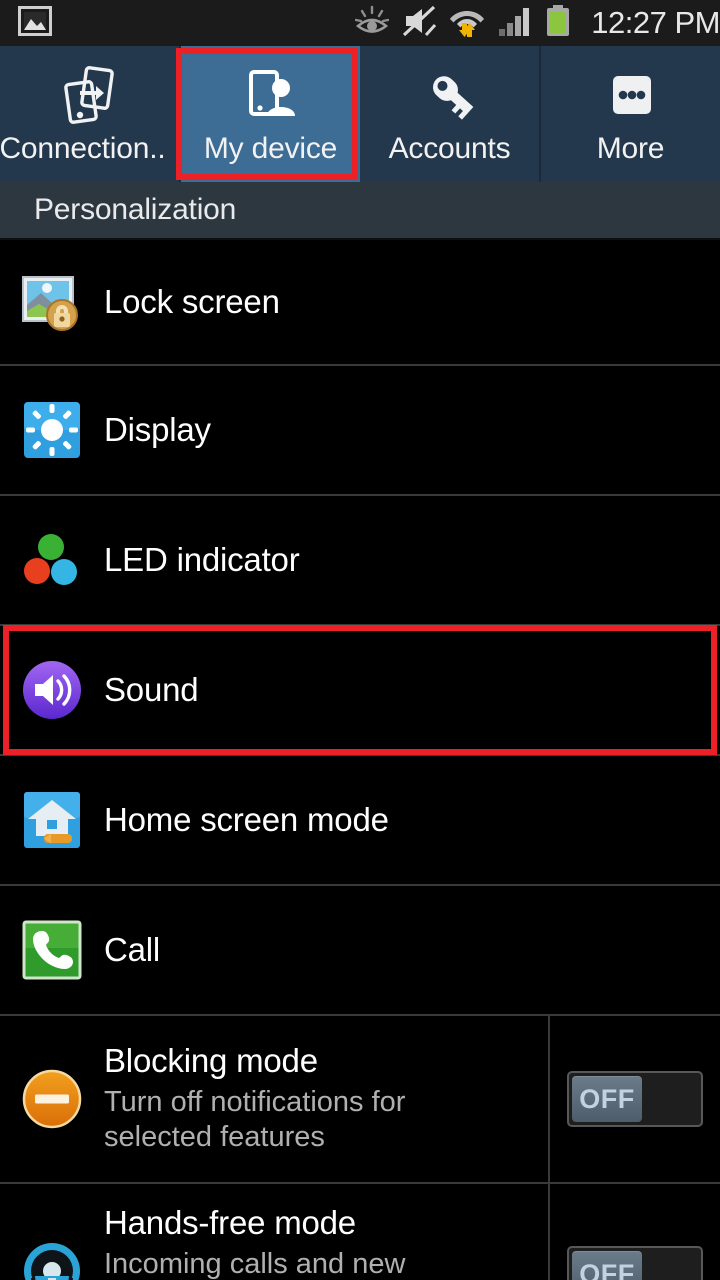 This screenshot has height=1280, width=720. Describe the element at coordinates (52, 560) in the screenshot. I see `led-indicator-icon` at that location.